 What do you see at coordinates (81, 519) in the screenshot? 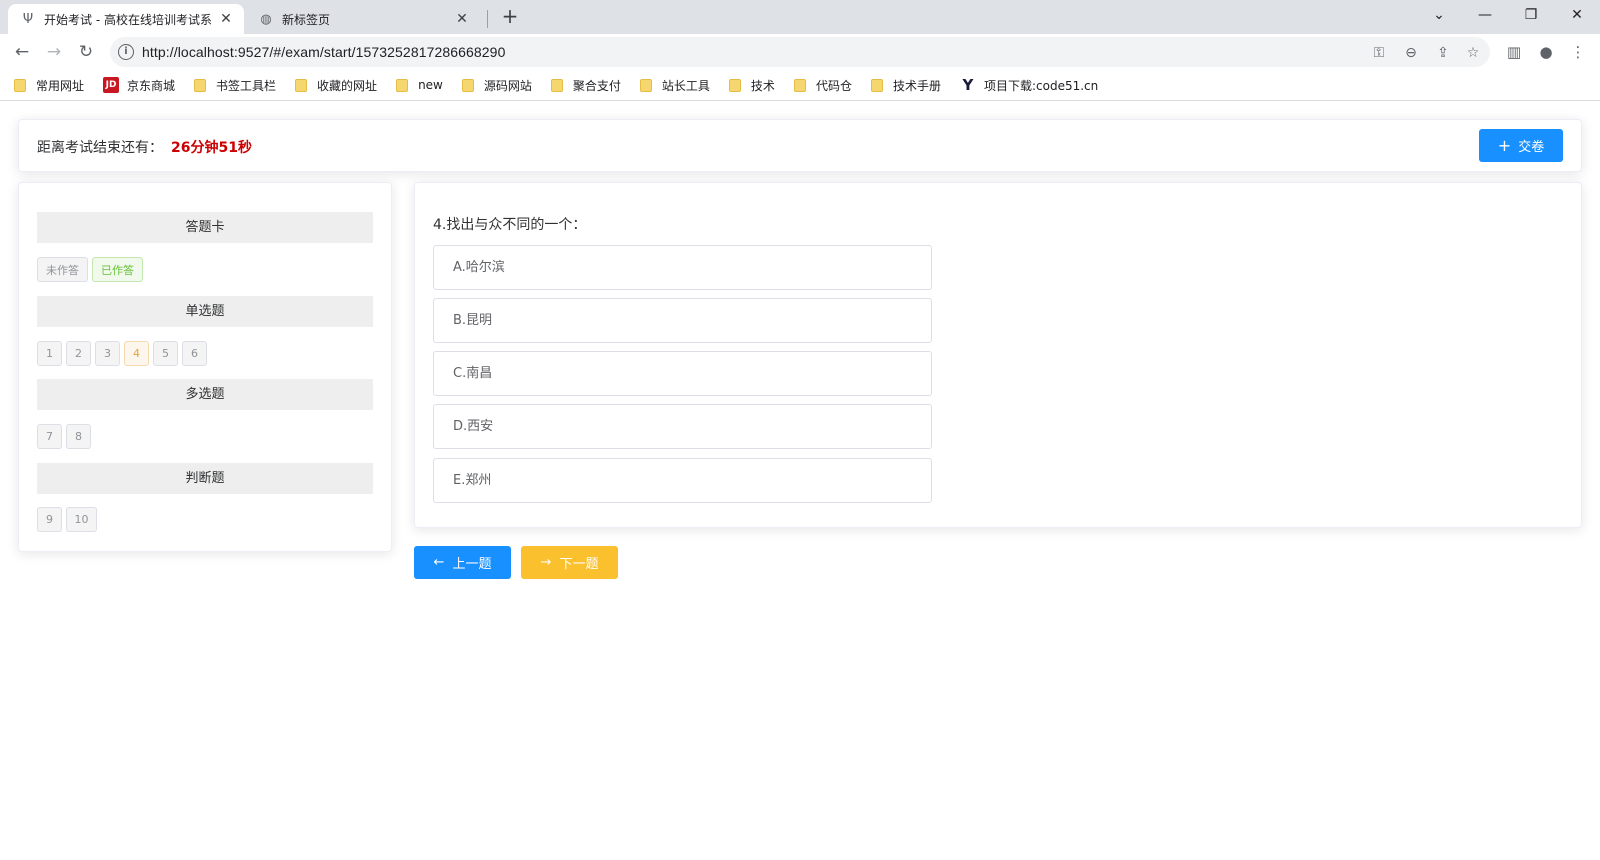
I see `question-number-button: 10` at bounding box center [81, 519].